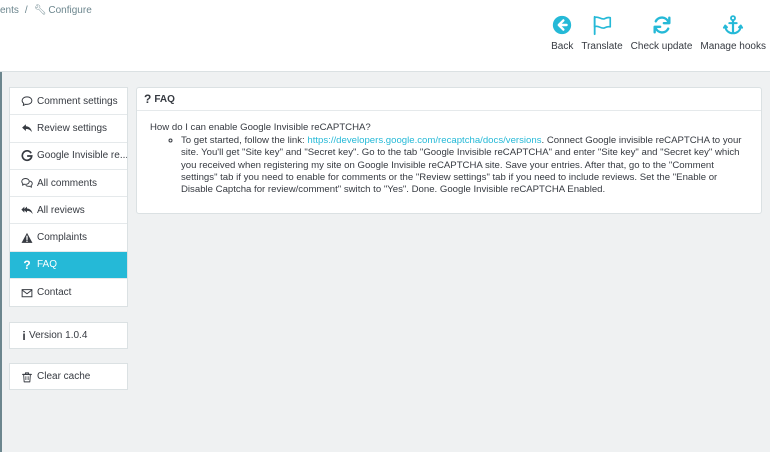  I want to click on sidebar-item-label: Comment settings, so click(77, 101).